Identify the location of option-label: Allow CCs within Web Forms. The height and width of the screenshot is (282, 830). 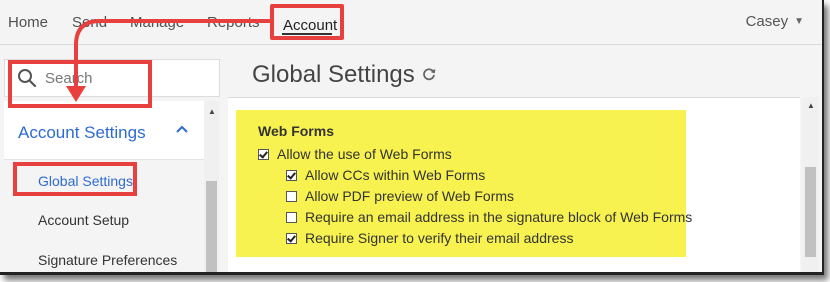
(395, 175).